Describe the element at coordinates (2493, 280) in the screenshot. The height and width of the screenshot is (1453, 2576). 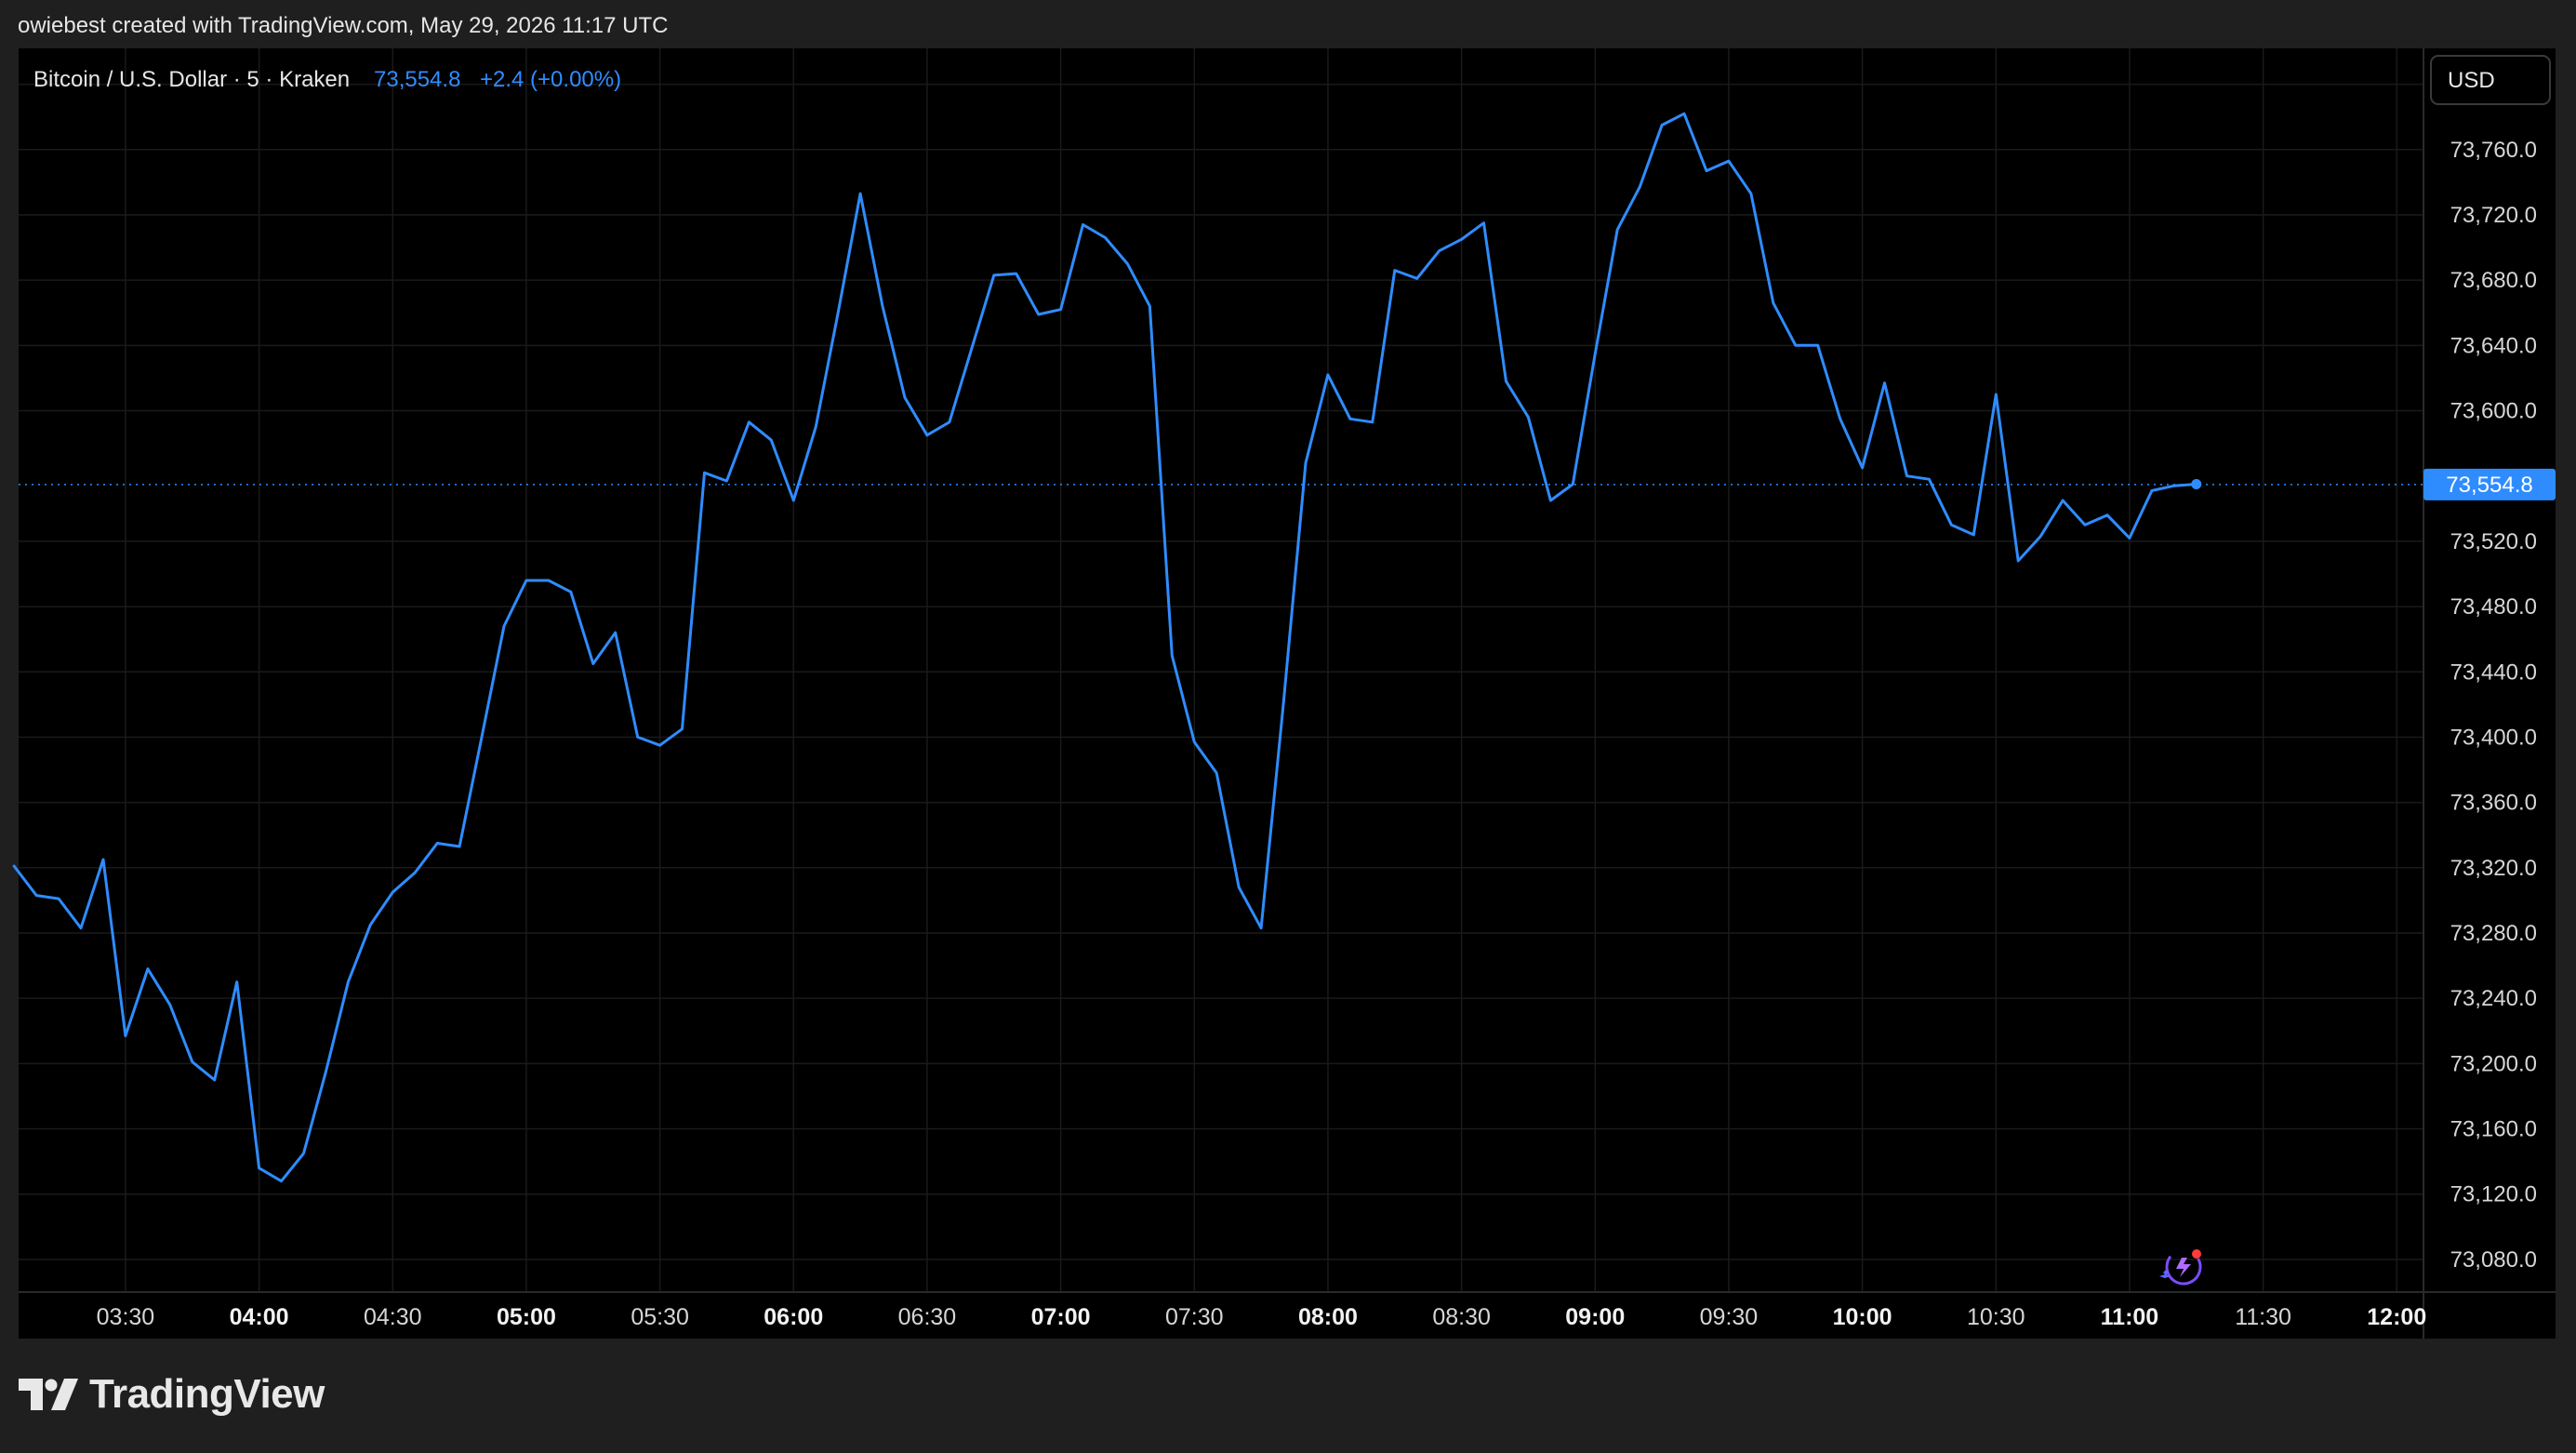
I see `price-tick-label: 73,680.0` at that location.